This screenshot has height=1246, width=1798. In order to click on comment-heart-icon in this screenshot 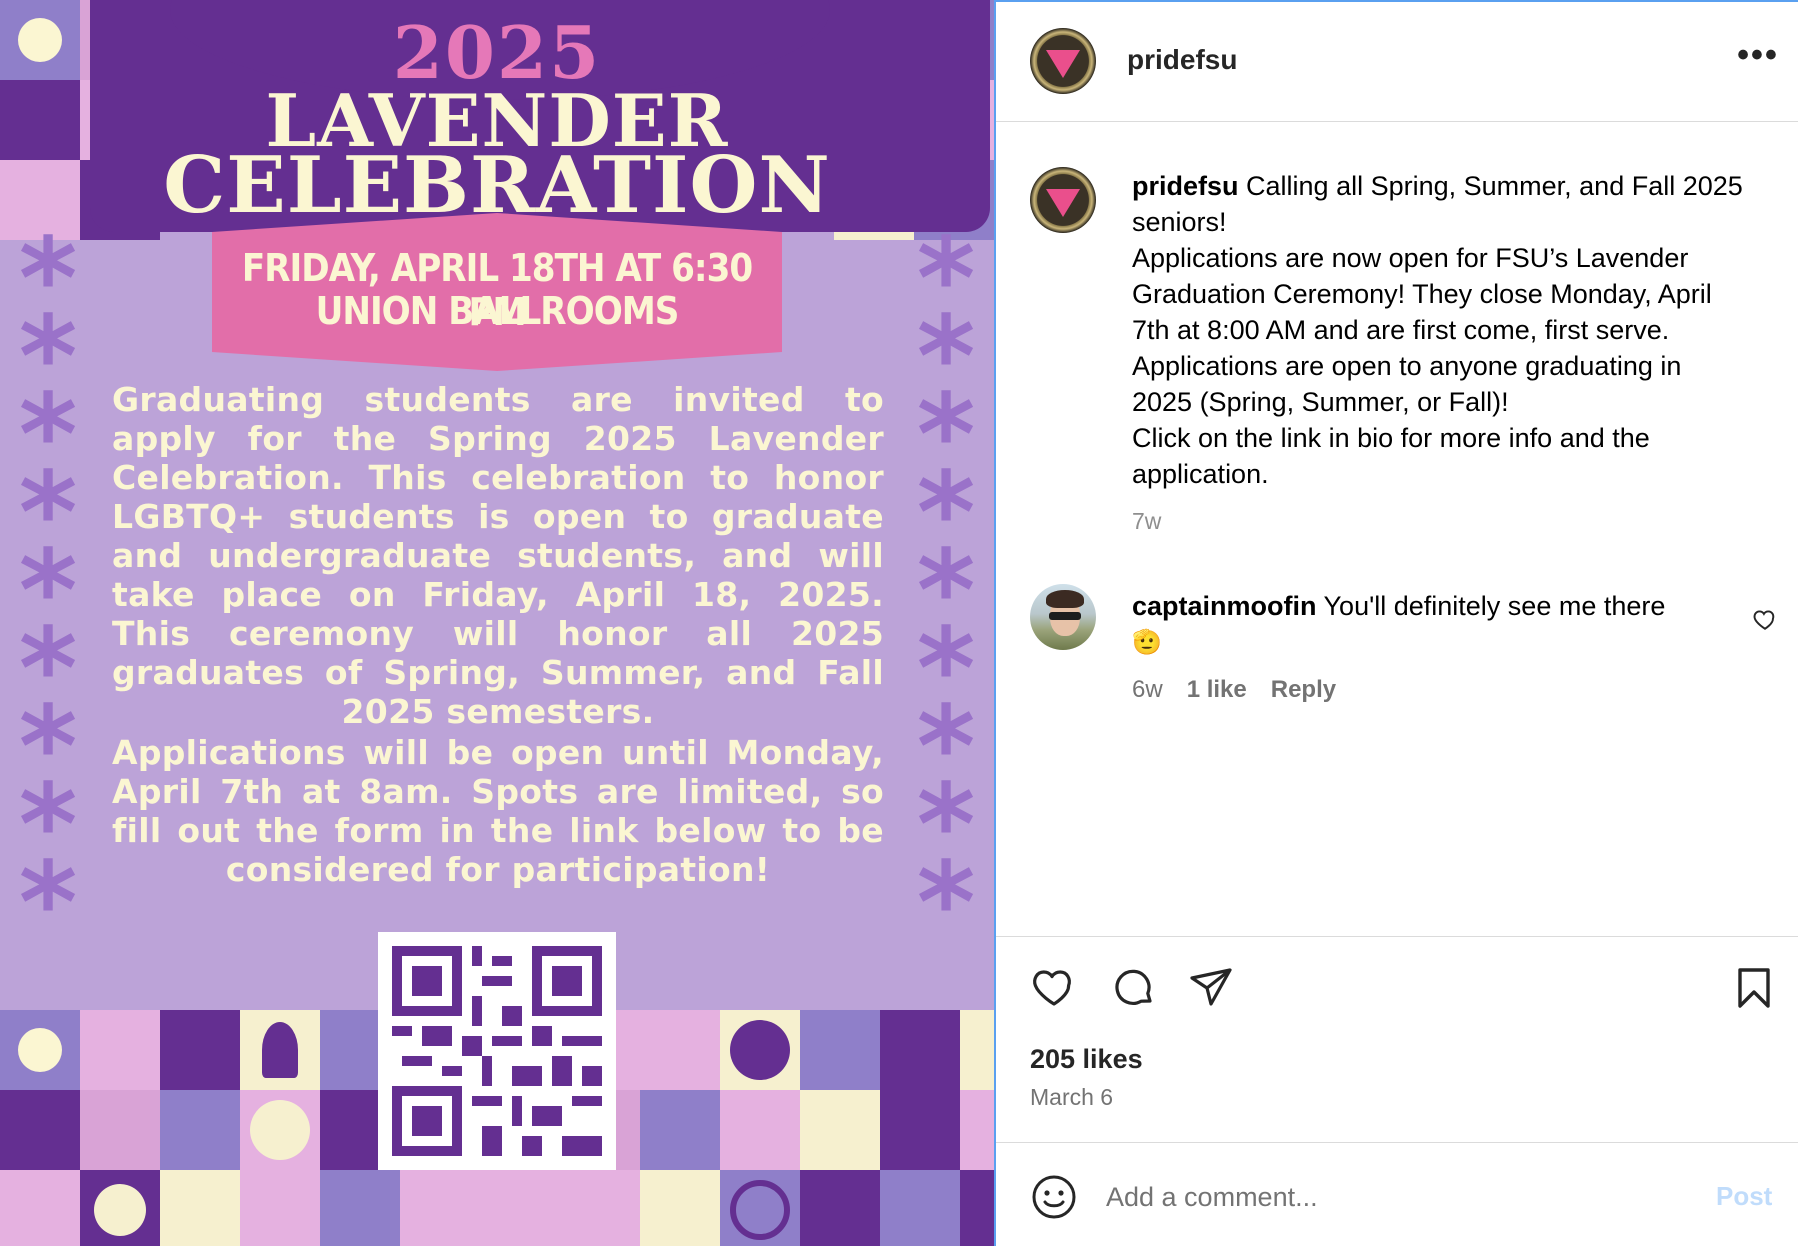, I will do `click(1765, 619)`.